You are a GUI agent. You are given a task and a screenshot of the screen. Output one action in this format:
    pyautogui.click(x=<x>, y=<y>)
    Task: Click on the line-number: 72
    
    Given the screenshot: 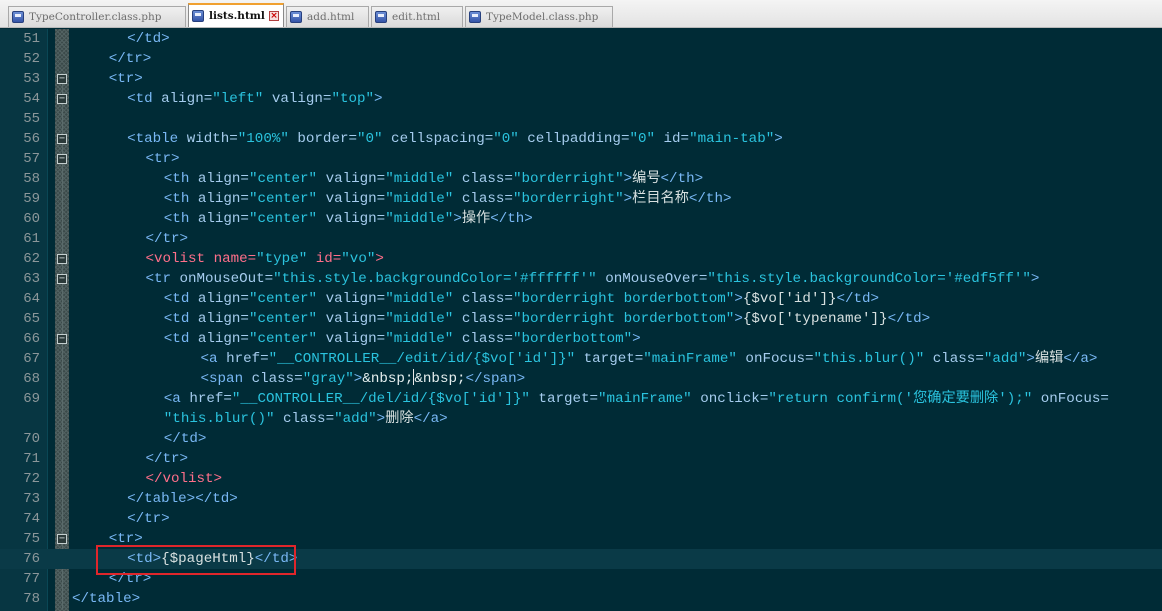 What is the action you would take?
    pyautogui.click(x=31, y=479)
    